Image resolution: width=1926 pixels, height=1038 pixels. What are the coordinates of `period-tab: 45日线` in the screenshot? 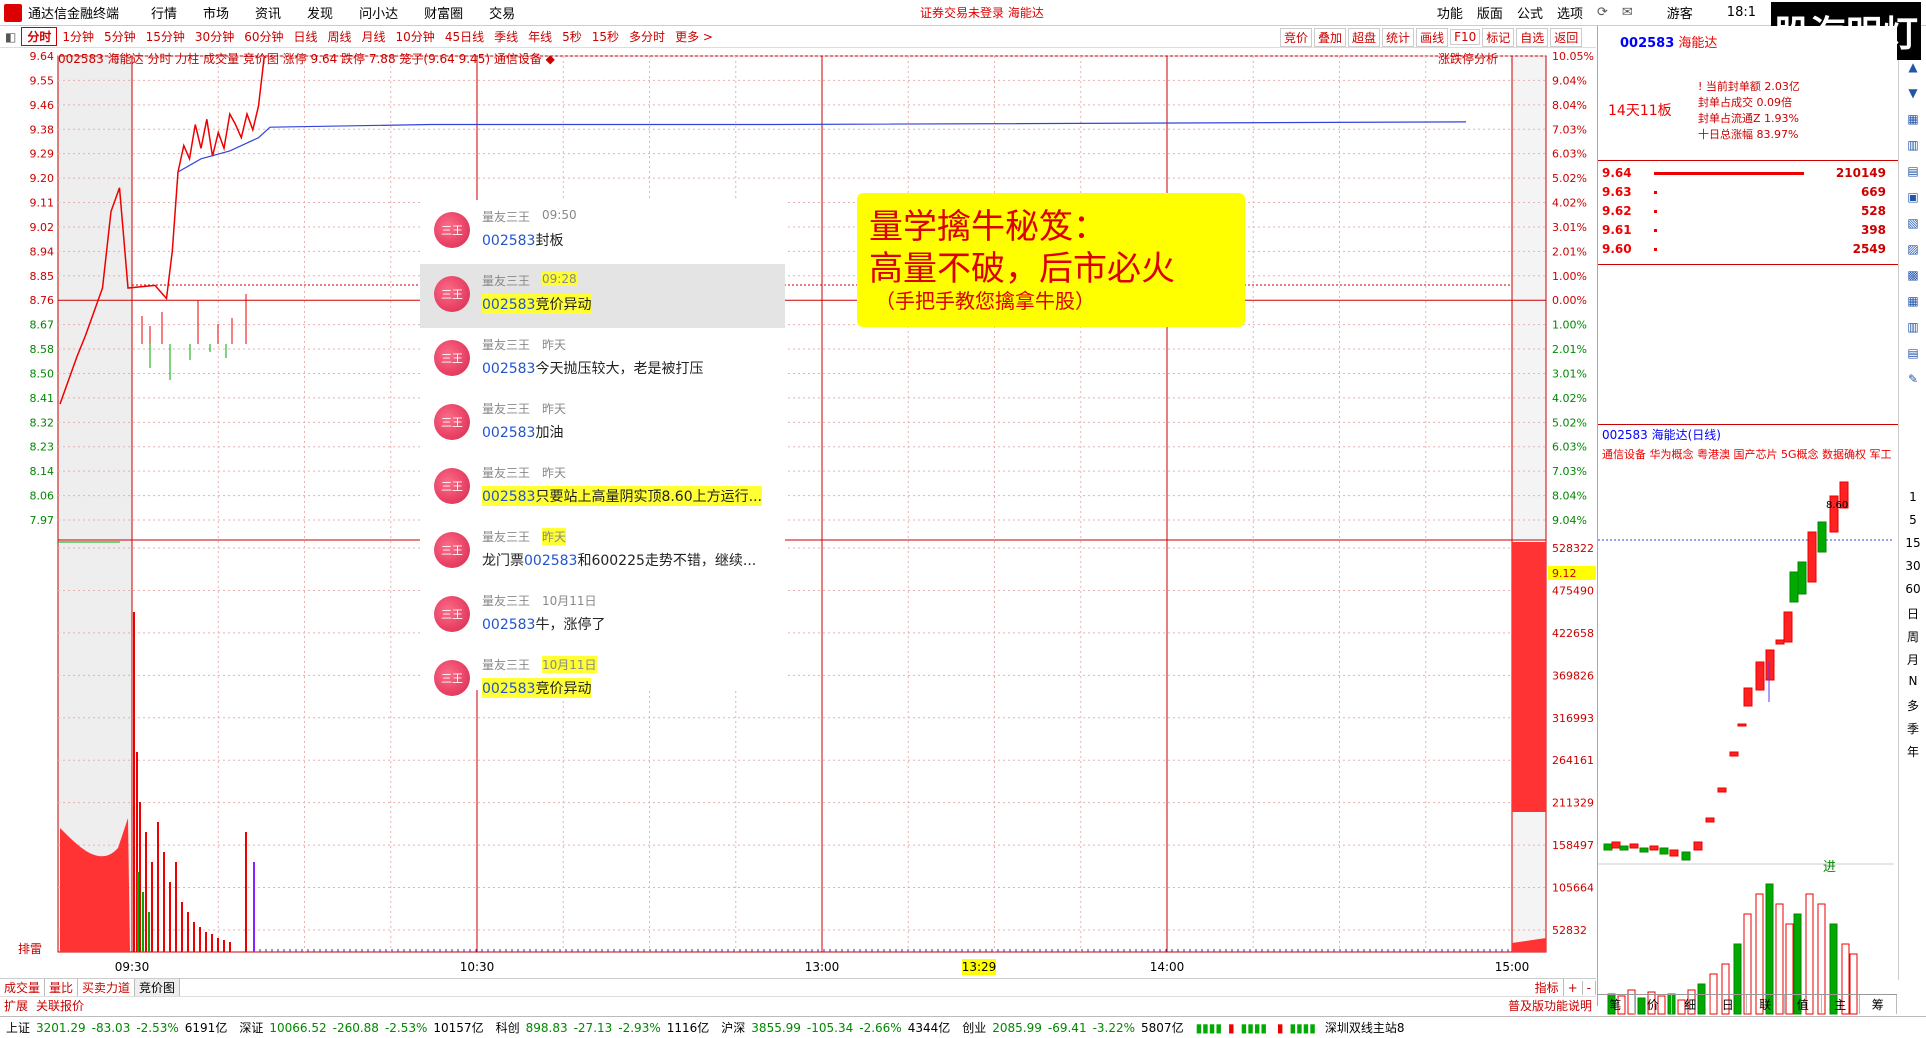 It's located at (464, 36).